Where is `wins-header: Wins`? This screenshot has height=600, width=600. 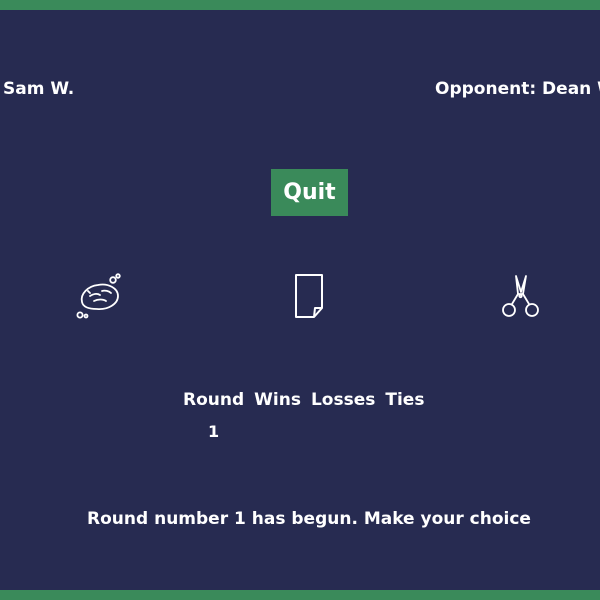 wins-header: Wins is located at coordinates (277, 400).